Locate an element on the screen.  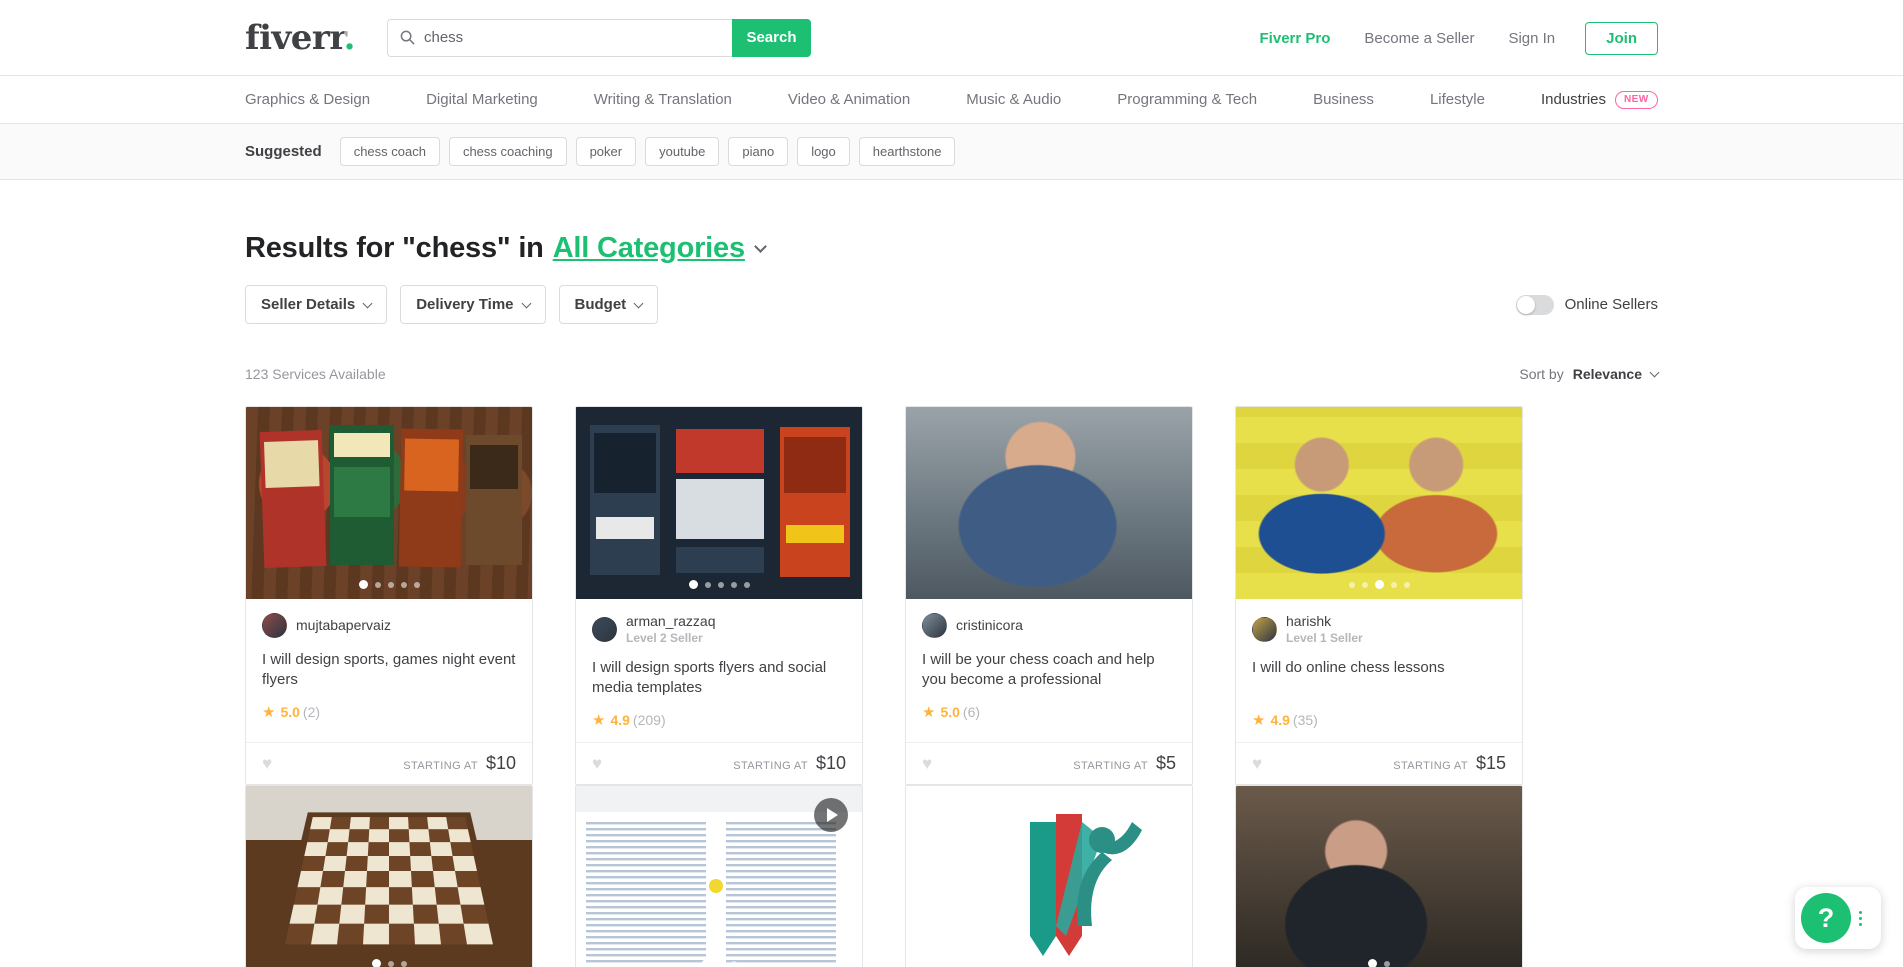
seller-info: cristinicora is located at coordinates (1049, 625).